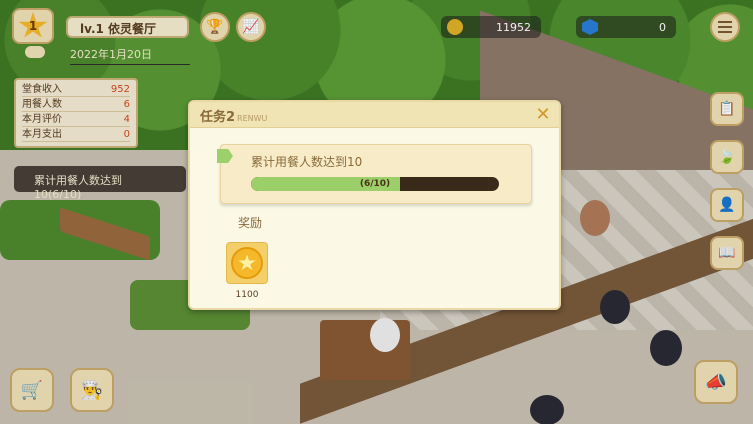  I want to click on task-description: 累计用餐人数达到10, so click(307, 162).